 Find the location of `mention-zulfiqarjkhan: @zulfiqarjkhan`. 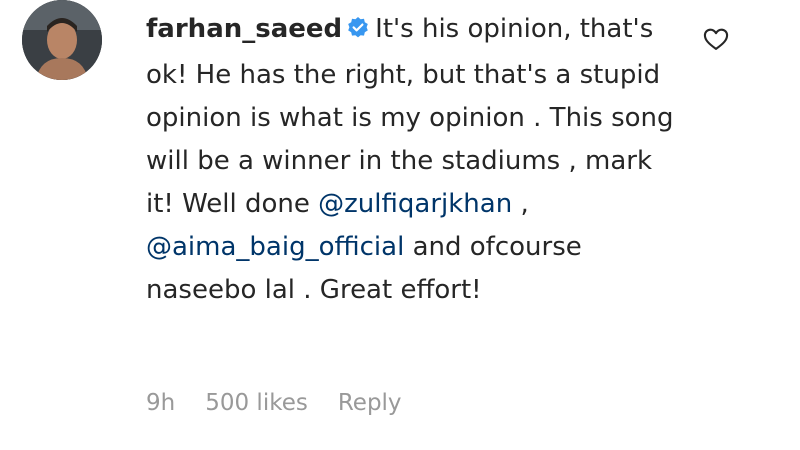

mention-zulfiqarjkhan: @zulfiqarjkhan is located at coordinates (415, 204).